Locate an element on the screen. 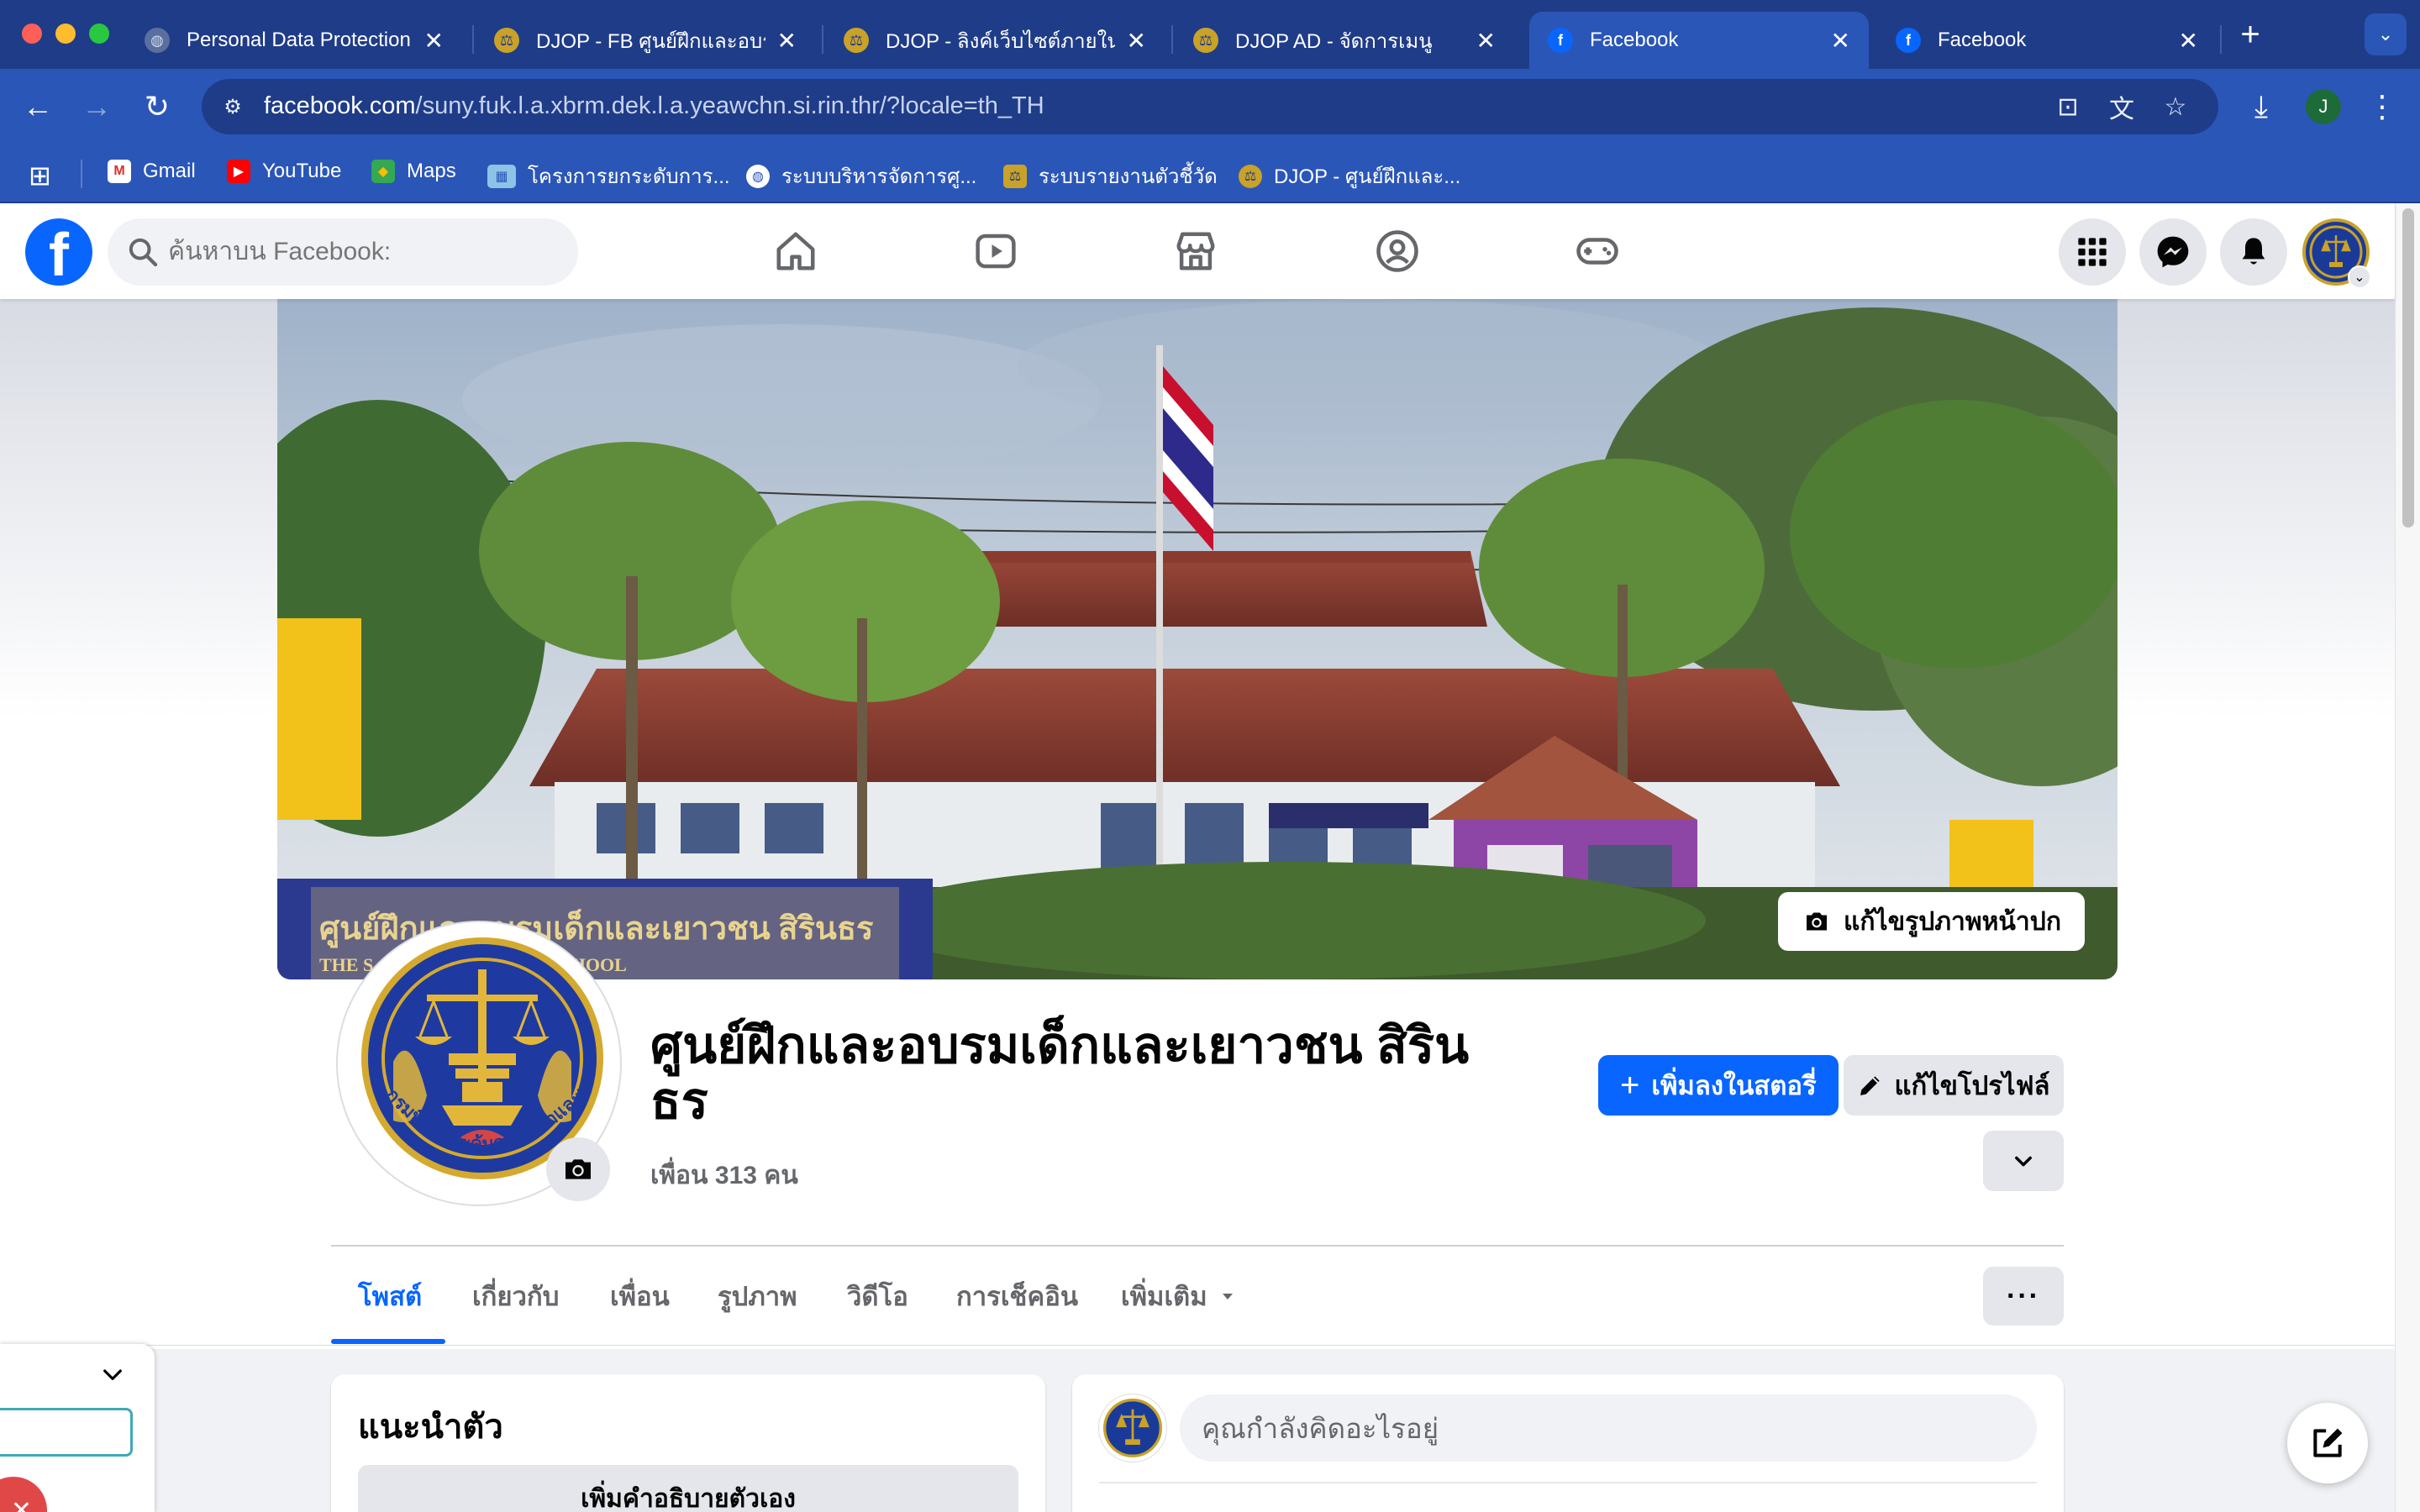 The width and height of the screenshot is (2420, 1512). browser-tab: ⚖ DJOP AD - จัดการเมนู ✕ is located at coordinates (1345, 40).